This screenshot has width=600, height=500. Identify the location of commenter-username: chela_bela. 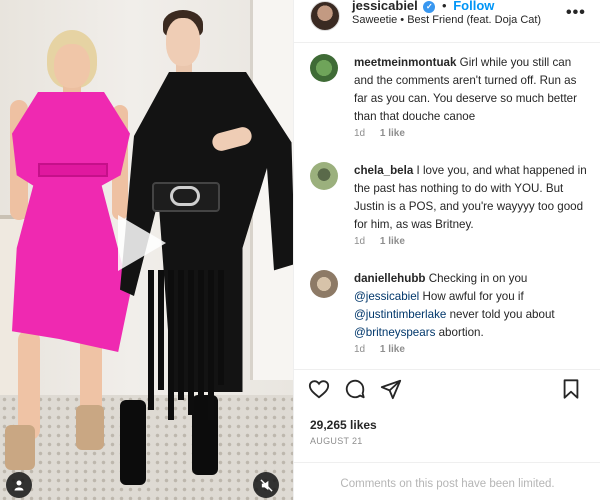
(383, 170).